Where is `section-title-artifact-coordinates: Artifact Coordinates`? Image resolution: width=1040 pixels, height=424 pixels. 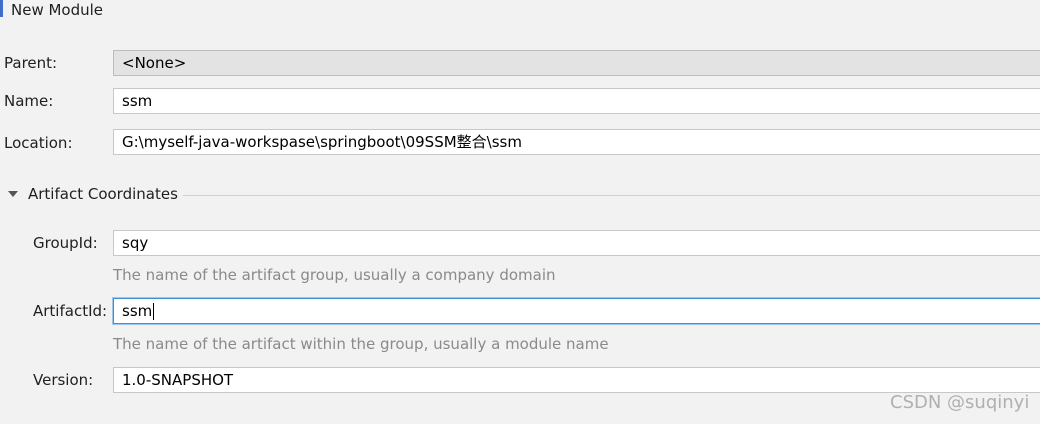
section-title-artifact-coordinates: Artifact Coordinates is located at coordinates (103, 194).